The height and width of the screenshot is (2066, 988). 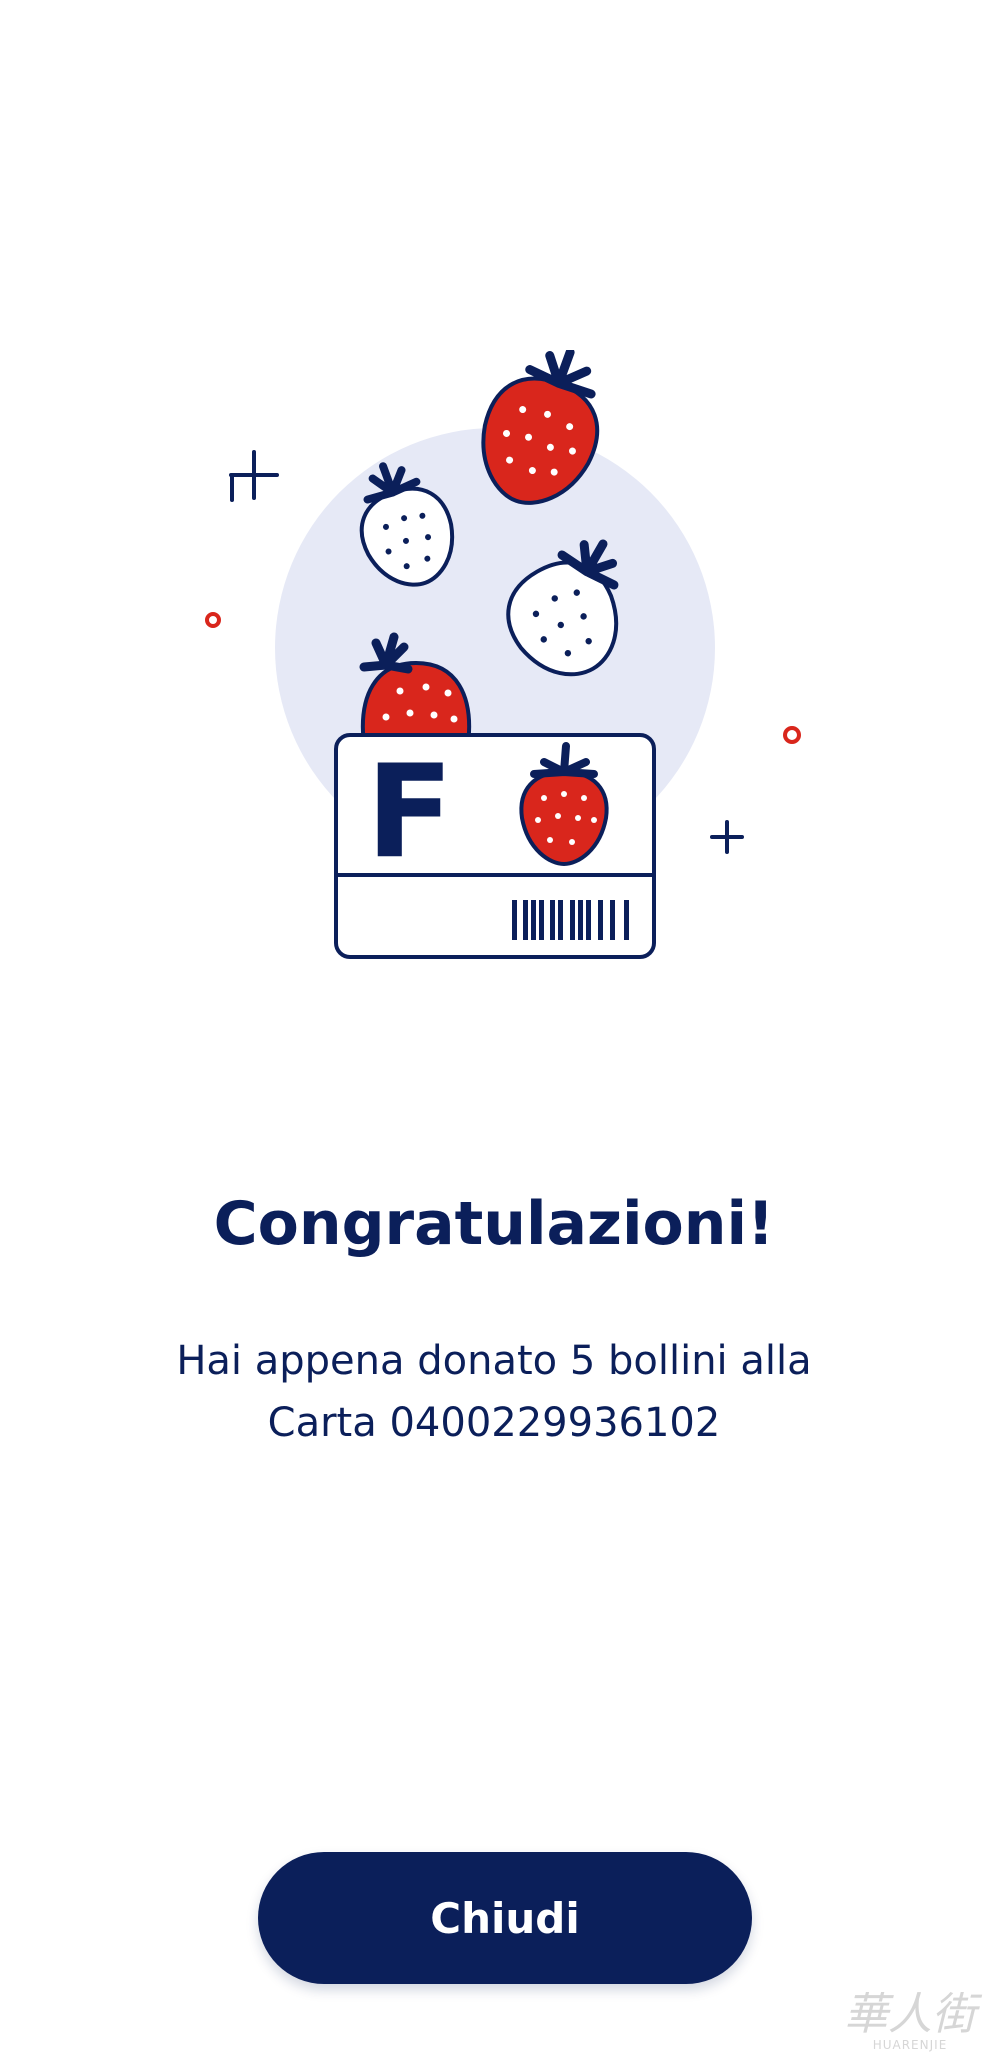 What do you see at coordinates (505, 1918) in the screenshot?
I see `close-button: Chiudi` at bounding box center [505, 1918].